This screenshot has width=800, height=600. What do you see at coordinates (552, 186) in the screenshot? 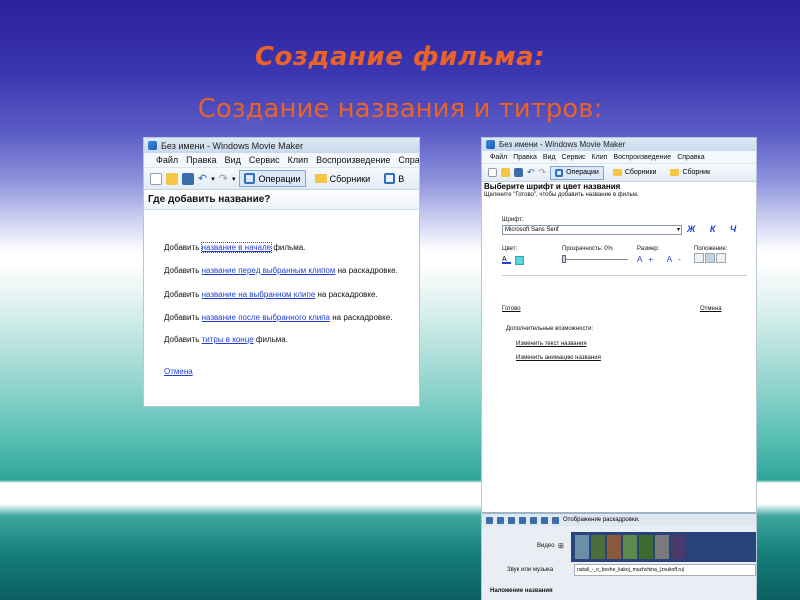
I see `panel-heading: Выберите шрифт и цвет названия` at bounding box center [552, 186].